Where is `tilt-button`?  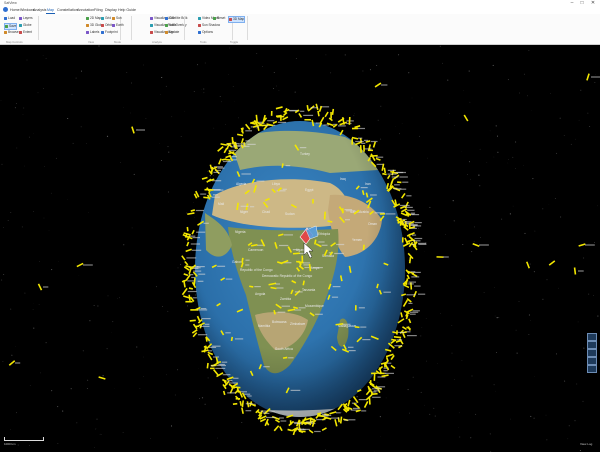 tilt-button is located at coordinates (592, 361).